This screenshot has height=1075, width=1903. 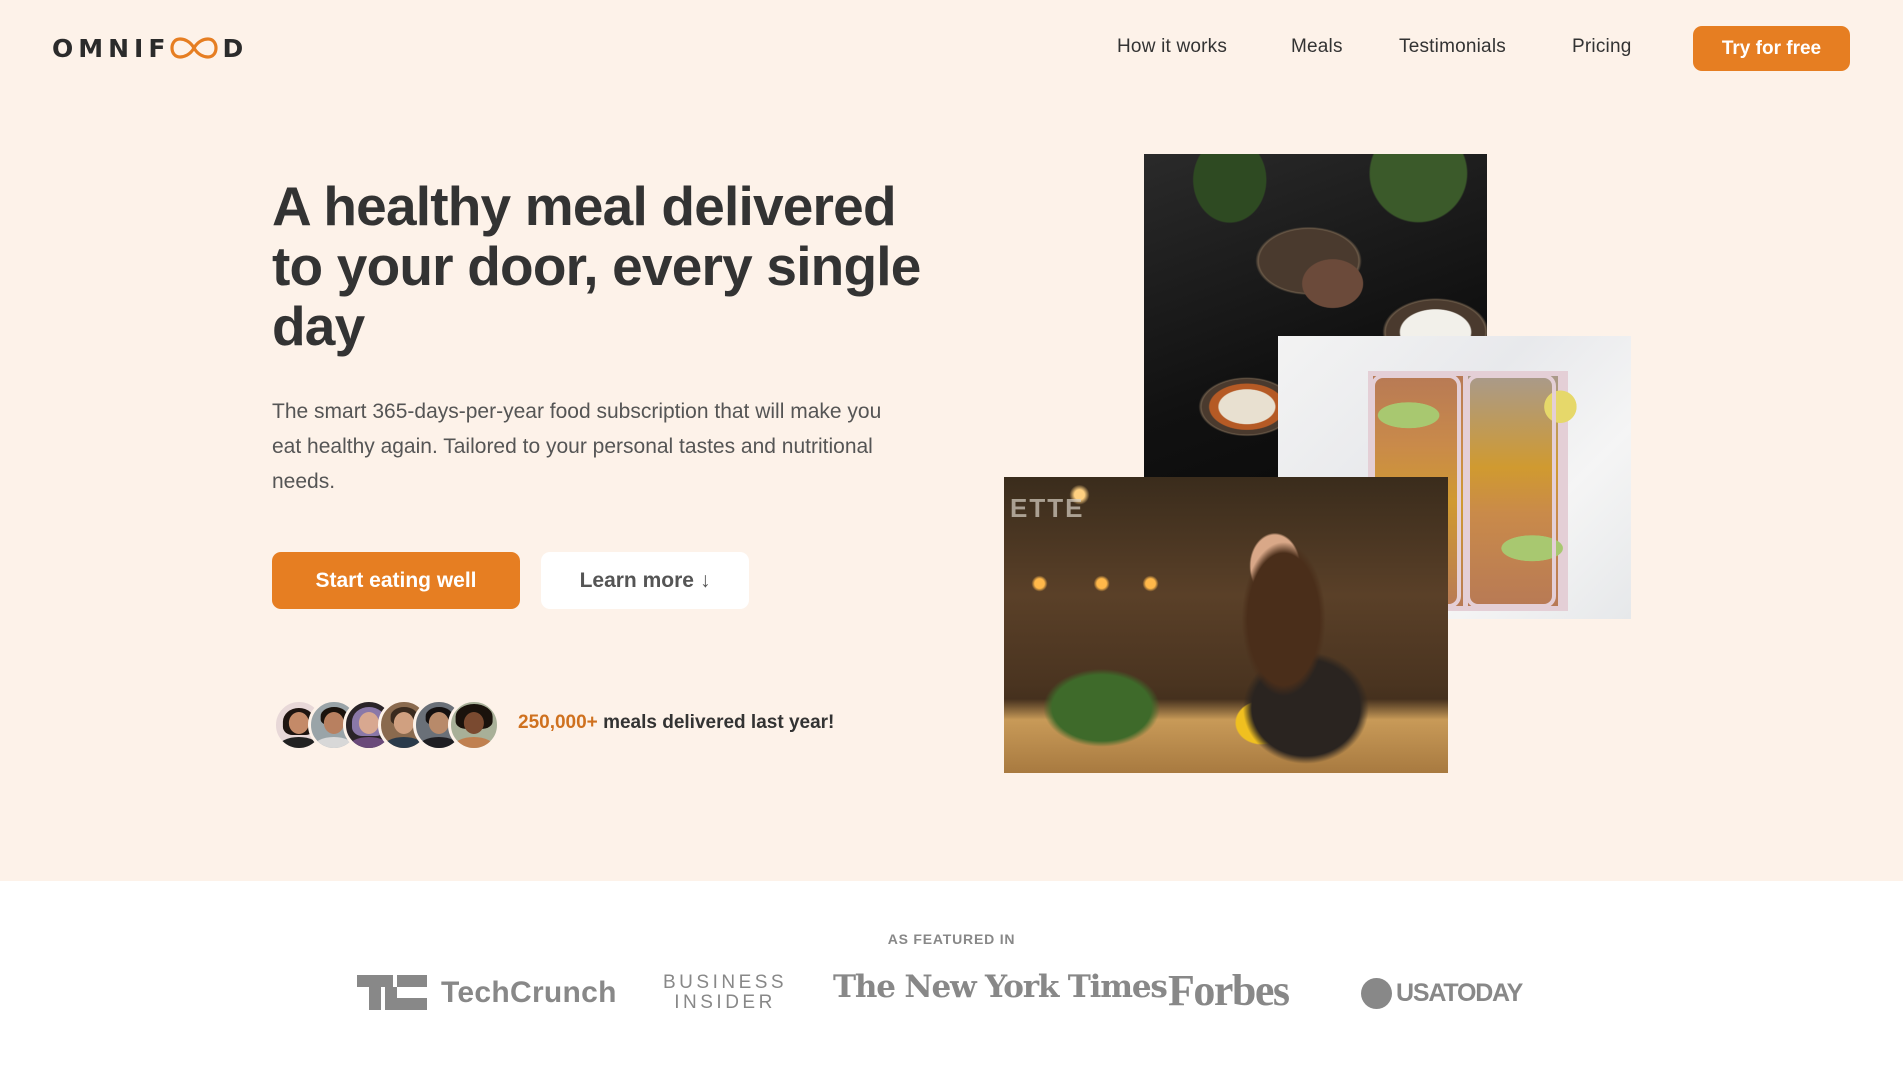 What do you see at coordinates (1317, 47) in the screenshot?
I see `nav-link-meals: Meals` at bounding box center [1317, 47].